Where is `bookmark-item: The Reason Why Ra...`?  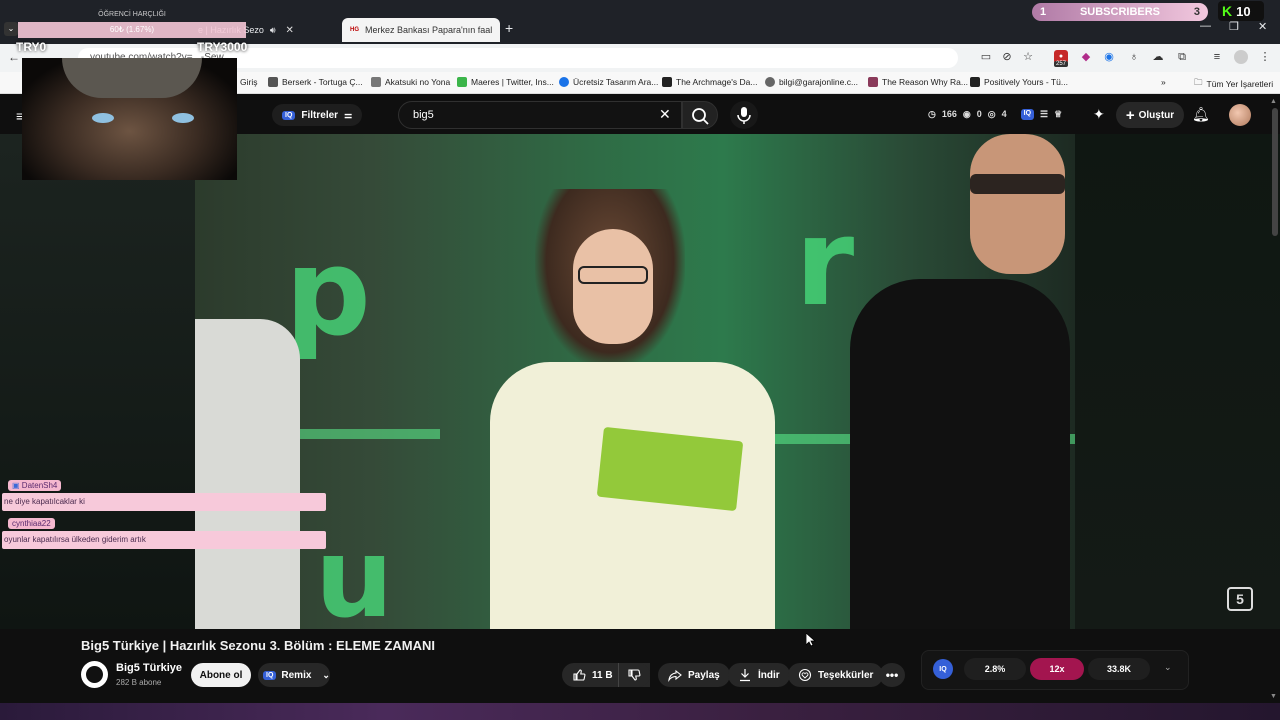
bookmark-item: The Reason Why Ra... is located at coordinates (918, 82).